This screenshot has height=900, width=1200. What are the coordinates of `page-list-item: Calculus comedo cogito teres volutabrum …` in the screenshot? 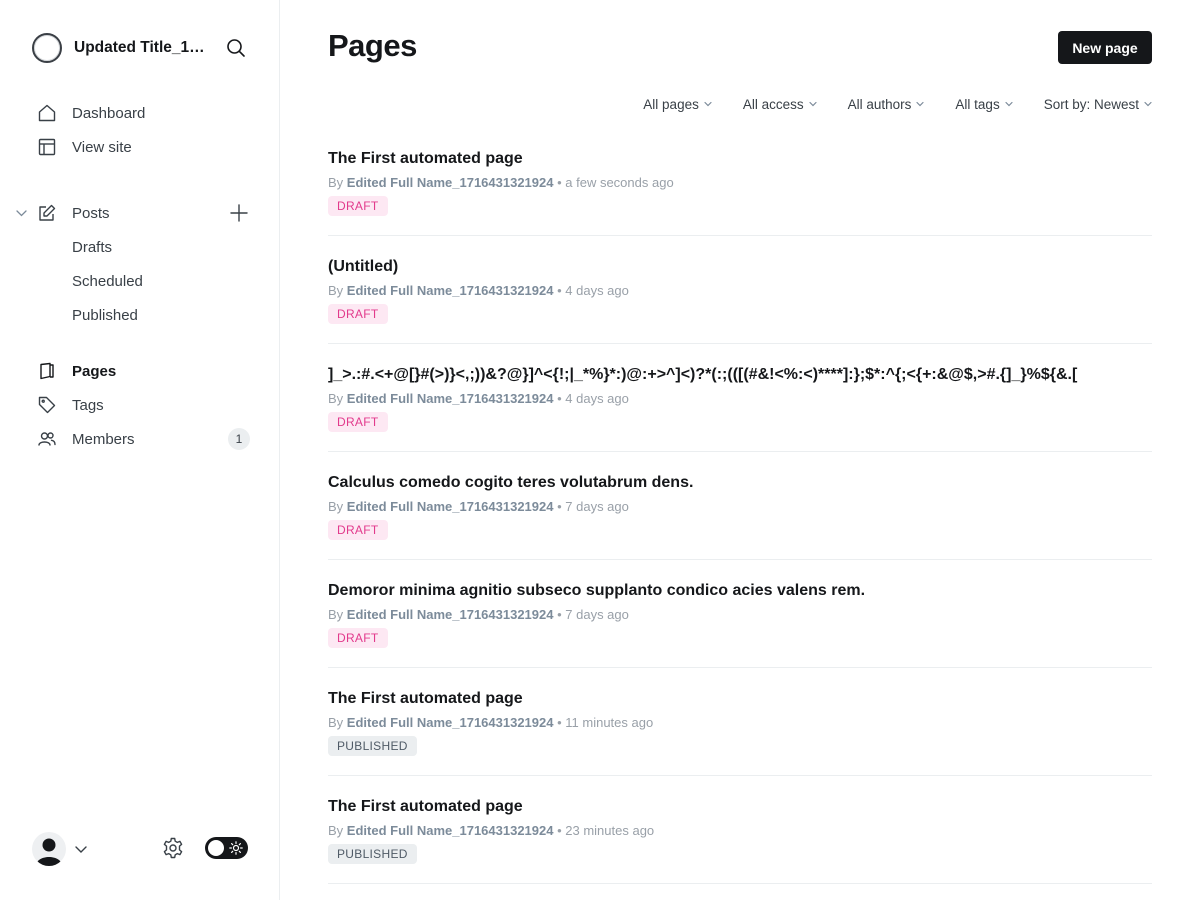 It's located at (740, 506).